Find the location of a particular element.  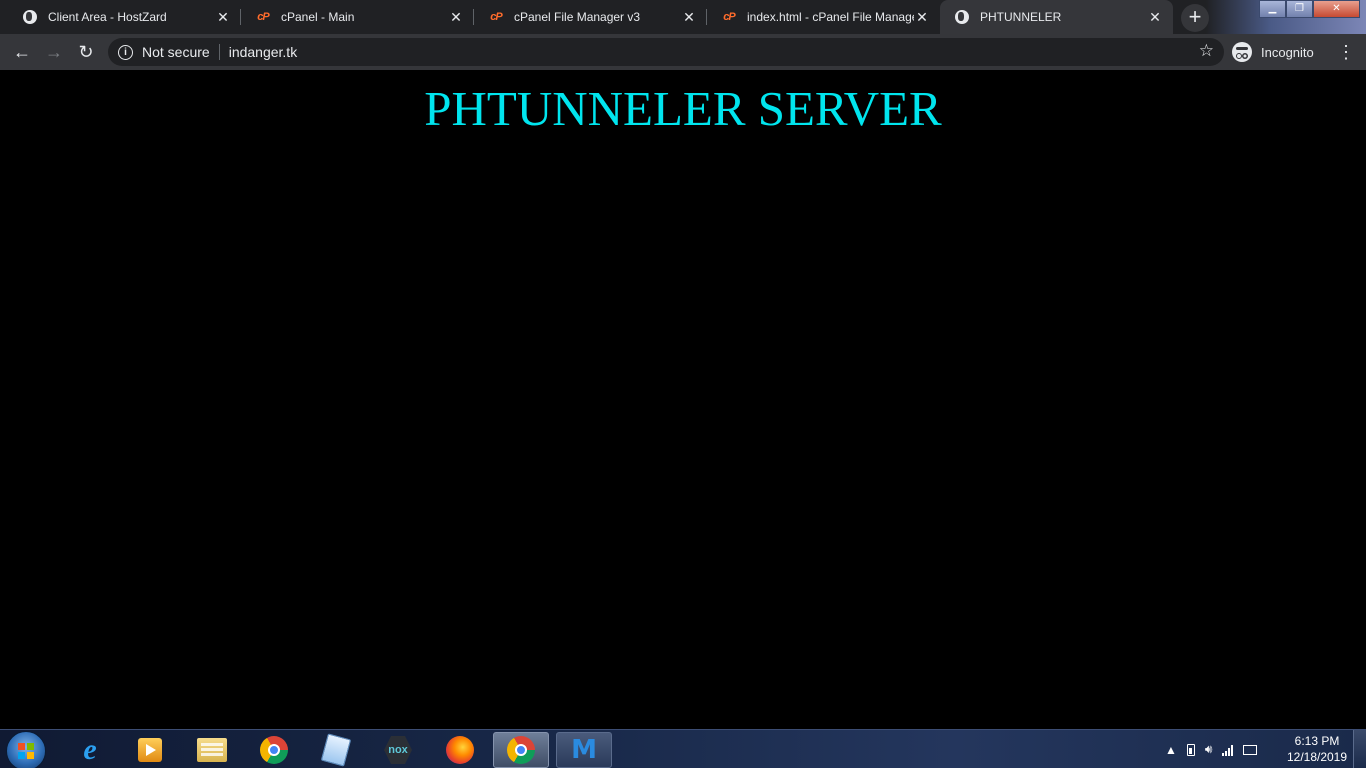

internet-explorer-icon: e is located at coordinates (90, 749).